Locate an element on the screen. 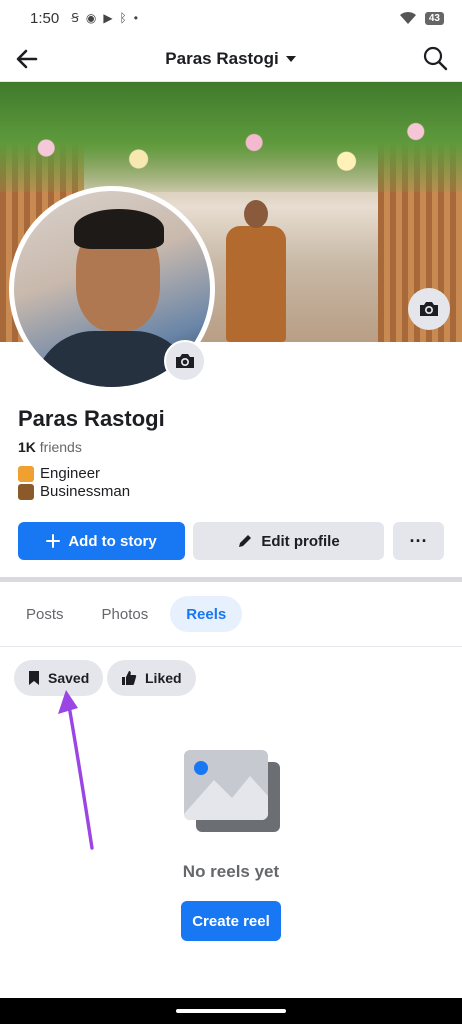 This screenshot has width=462, height=1024. profile-switcher: Paras Rastogi is located at coordinates (230, 59).